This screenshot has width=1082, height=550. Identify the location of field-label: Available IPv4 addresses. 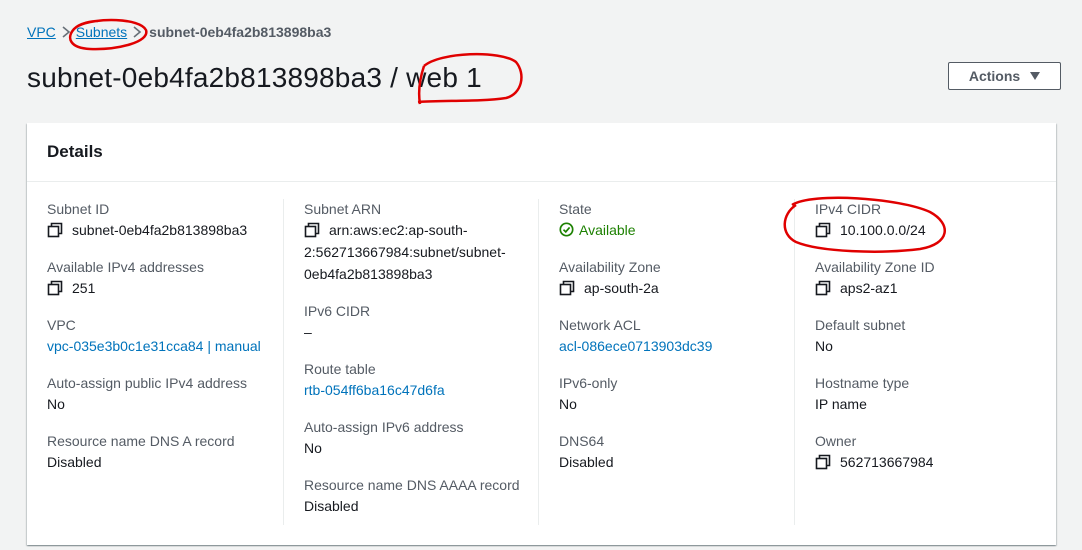
(125, 267).